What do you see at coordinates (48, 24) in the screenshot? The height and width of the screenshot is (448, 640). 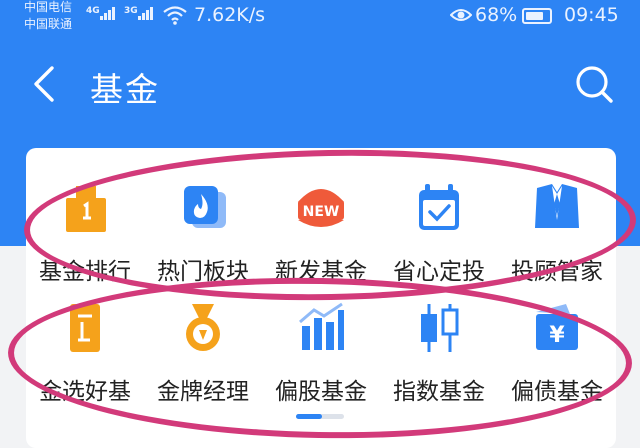 I see `carrier-2: 中国联通` at bounding box center [48, 24].